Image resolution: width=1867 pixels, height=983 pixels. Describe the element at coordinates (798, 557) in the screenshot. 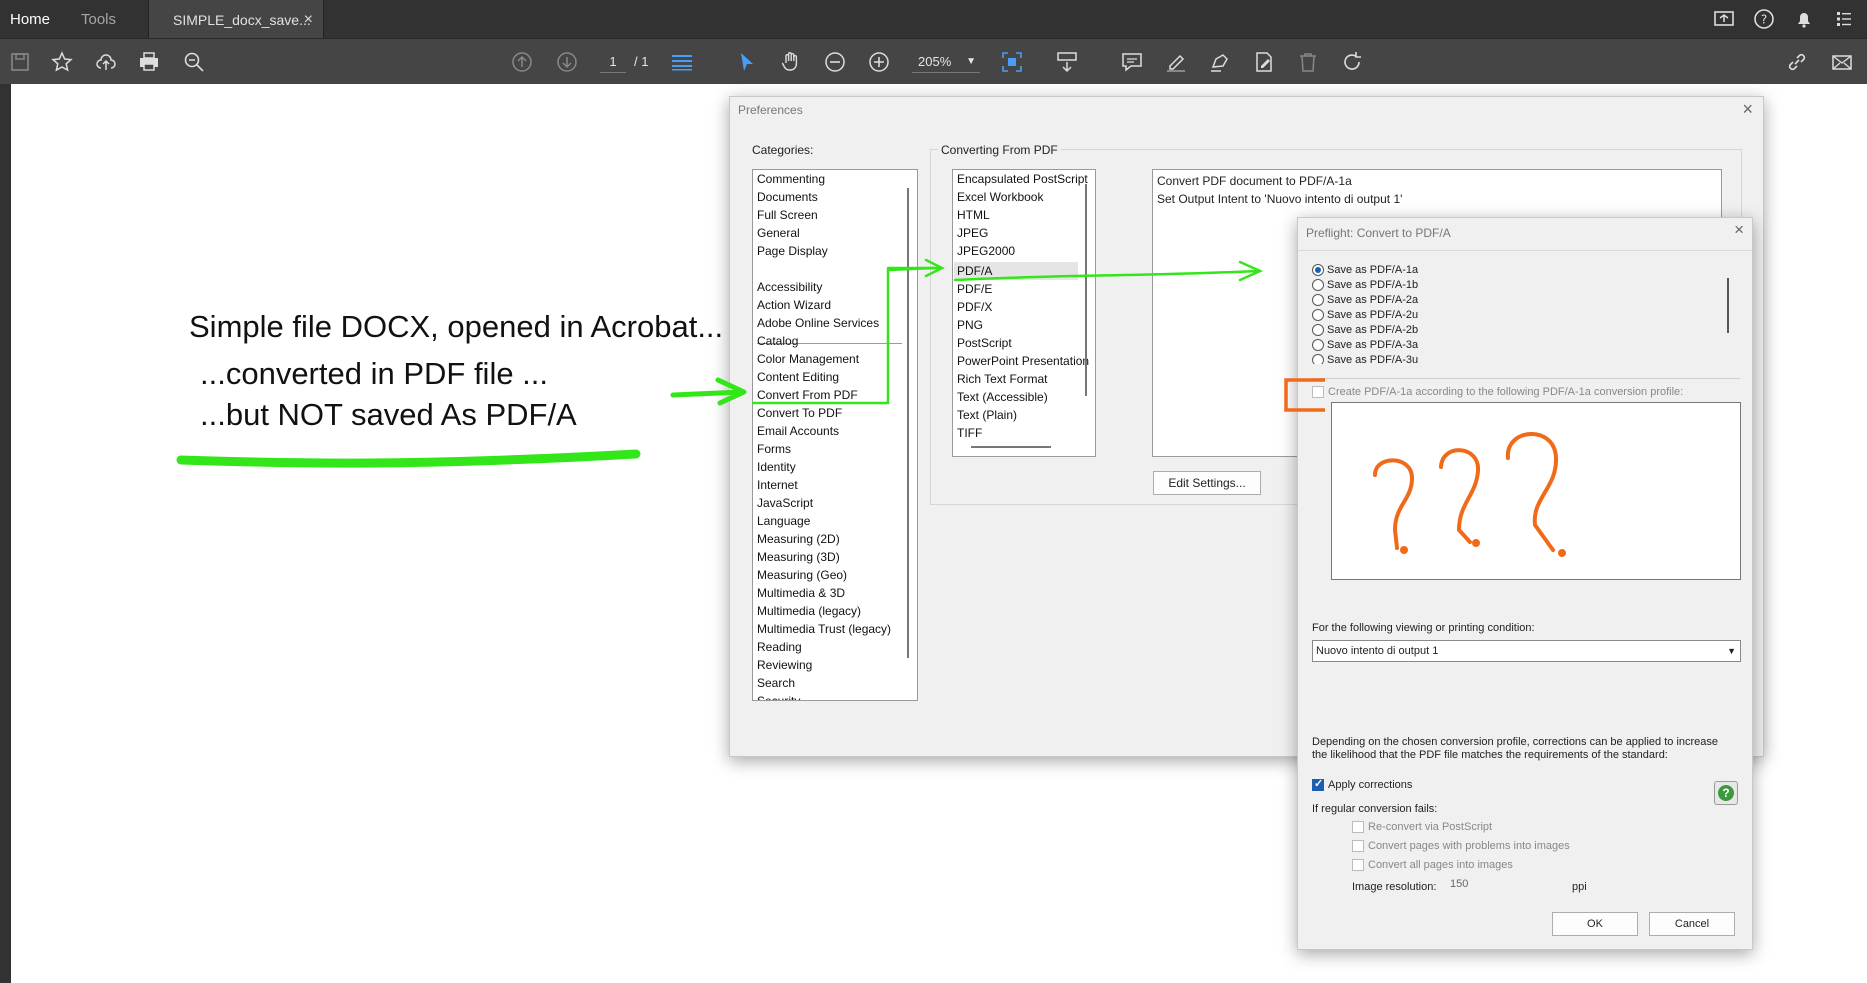

I see `category-item: Measuring (3D)` at that location.